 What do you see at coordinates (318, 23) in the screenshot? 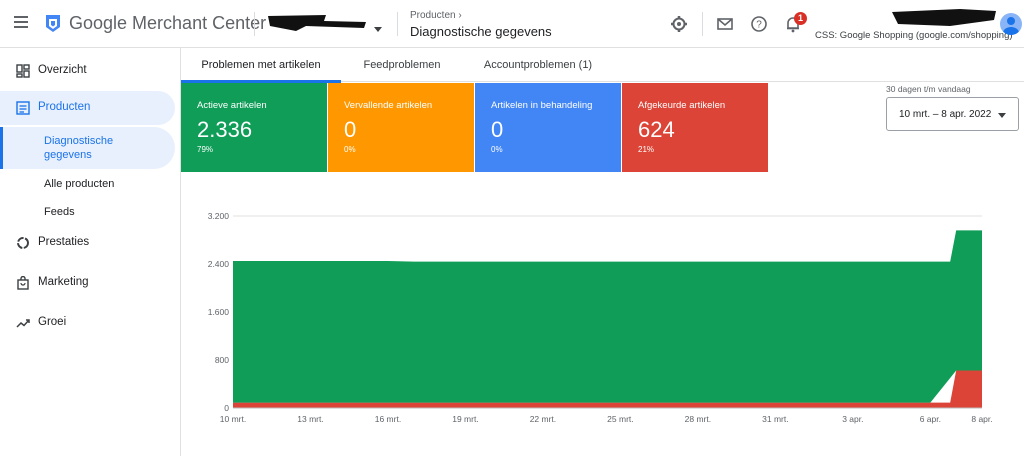
I see `account-name-redacted` at bounding box center [318, 23].